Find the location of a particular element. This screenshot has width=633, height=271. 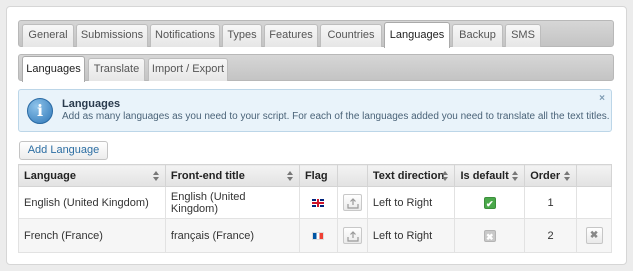

tab-features: Features is located at coordinates (291, 35).